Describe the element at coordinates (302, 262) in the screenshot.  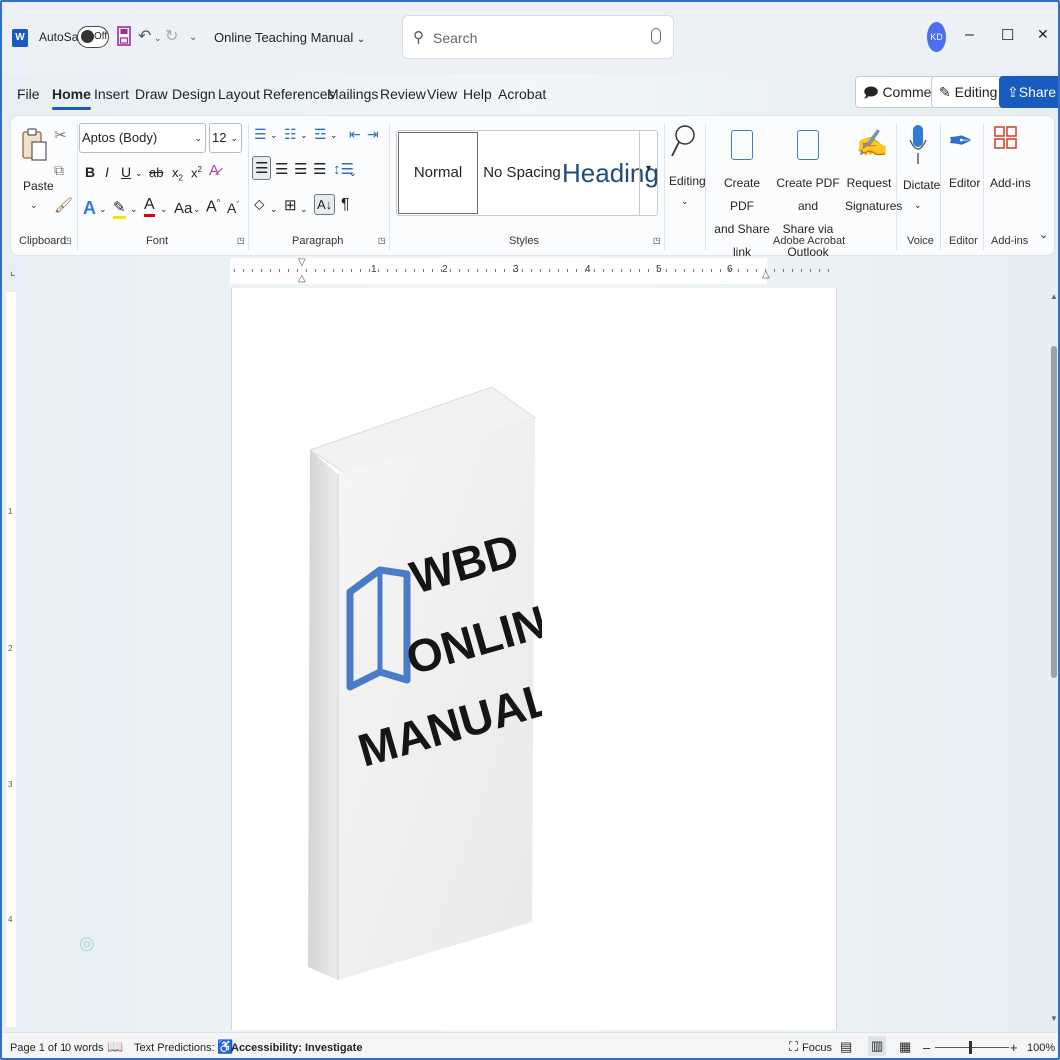
I see `first-line-indent-marker: ▽` at that location.